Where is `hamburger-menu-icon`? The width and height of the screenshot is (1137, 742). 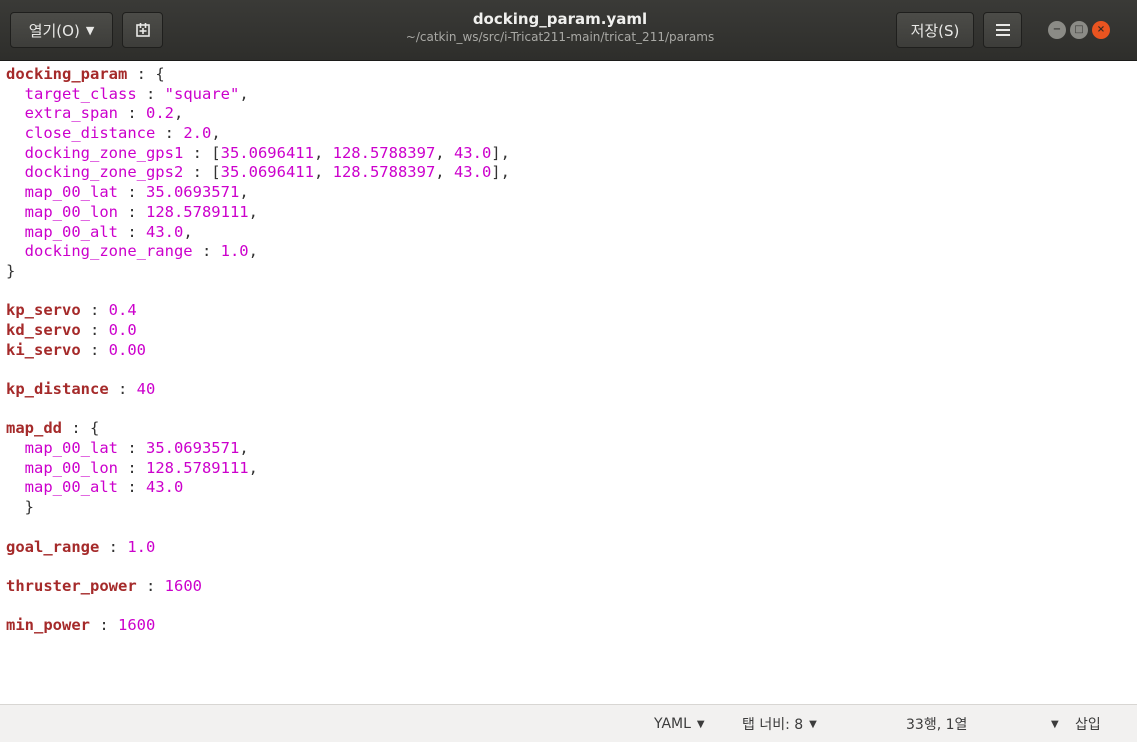
hamburger-menu-icon is located at coordinates (1002, 30).